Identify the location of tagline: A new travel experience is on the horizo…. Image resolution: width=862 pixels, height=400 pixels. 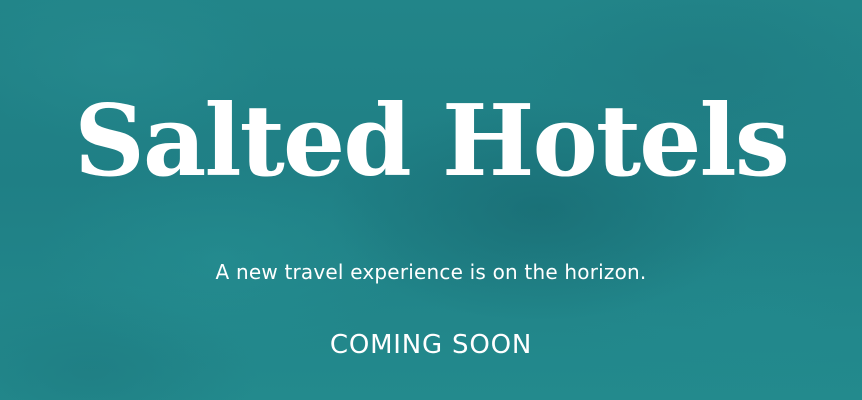
(431, 272).